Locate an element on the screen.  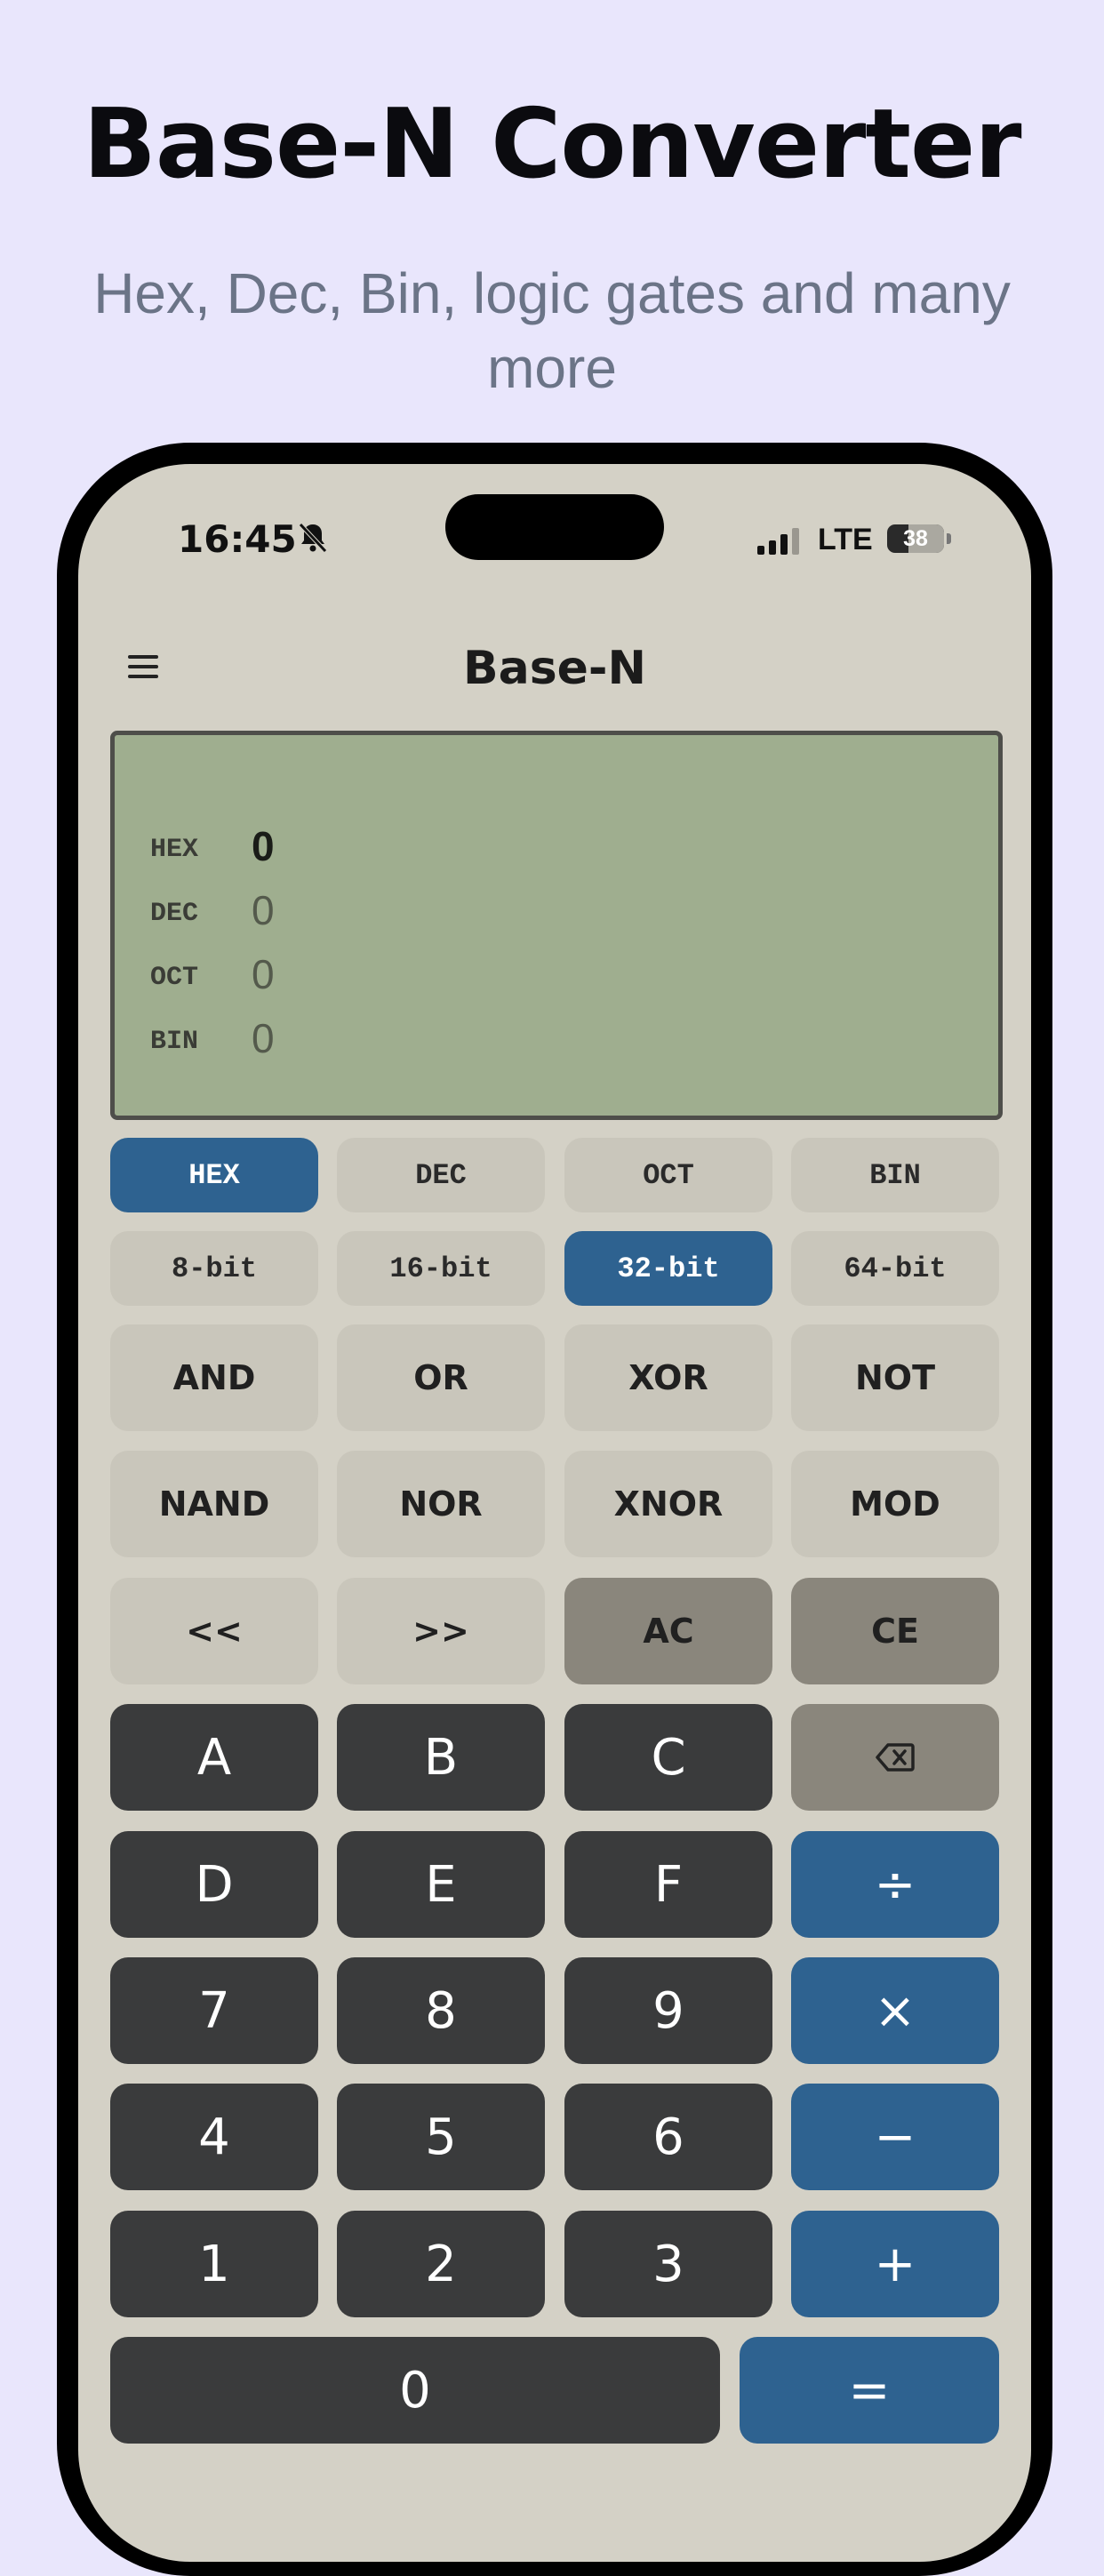
battery-level: 38 is located at coordinates (915, 538).